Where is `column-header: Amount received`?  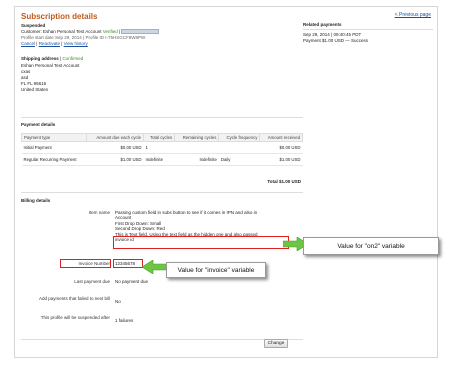
column-header: Amount received is located at coordinates (281, 137).